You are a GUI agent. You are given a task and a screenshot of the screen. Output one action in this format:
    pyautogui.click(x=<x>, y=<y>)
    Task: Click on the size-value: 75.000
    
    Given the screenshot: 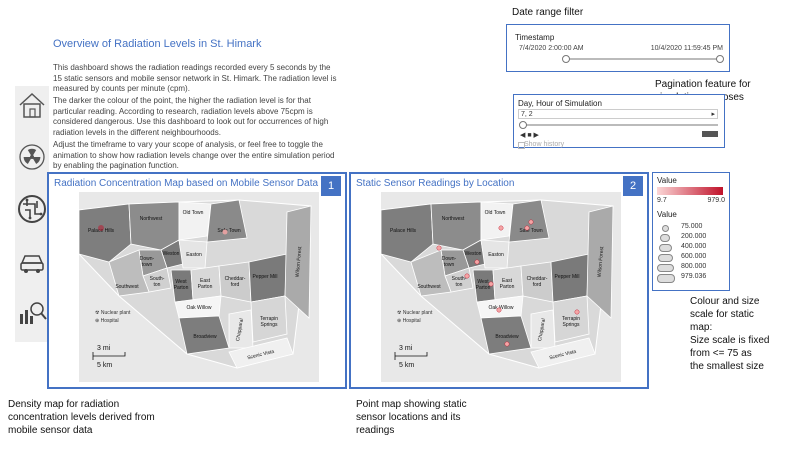 What is the action you would take?
    pyautogui.click(x=692, y=226)
    